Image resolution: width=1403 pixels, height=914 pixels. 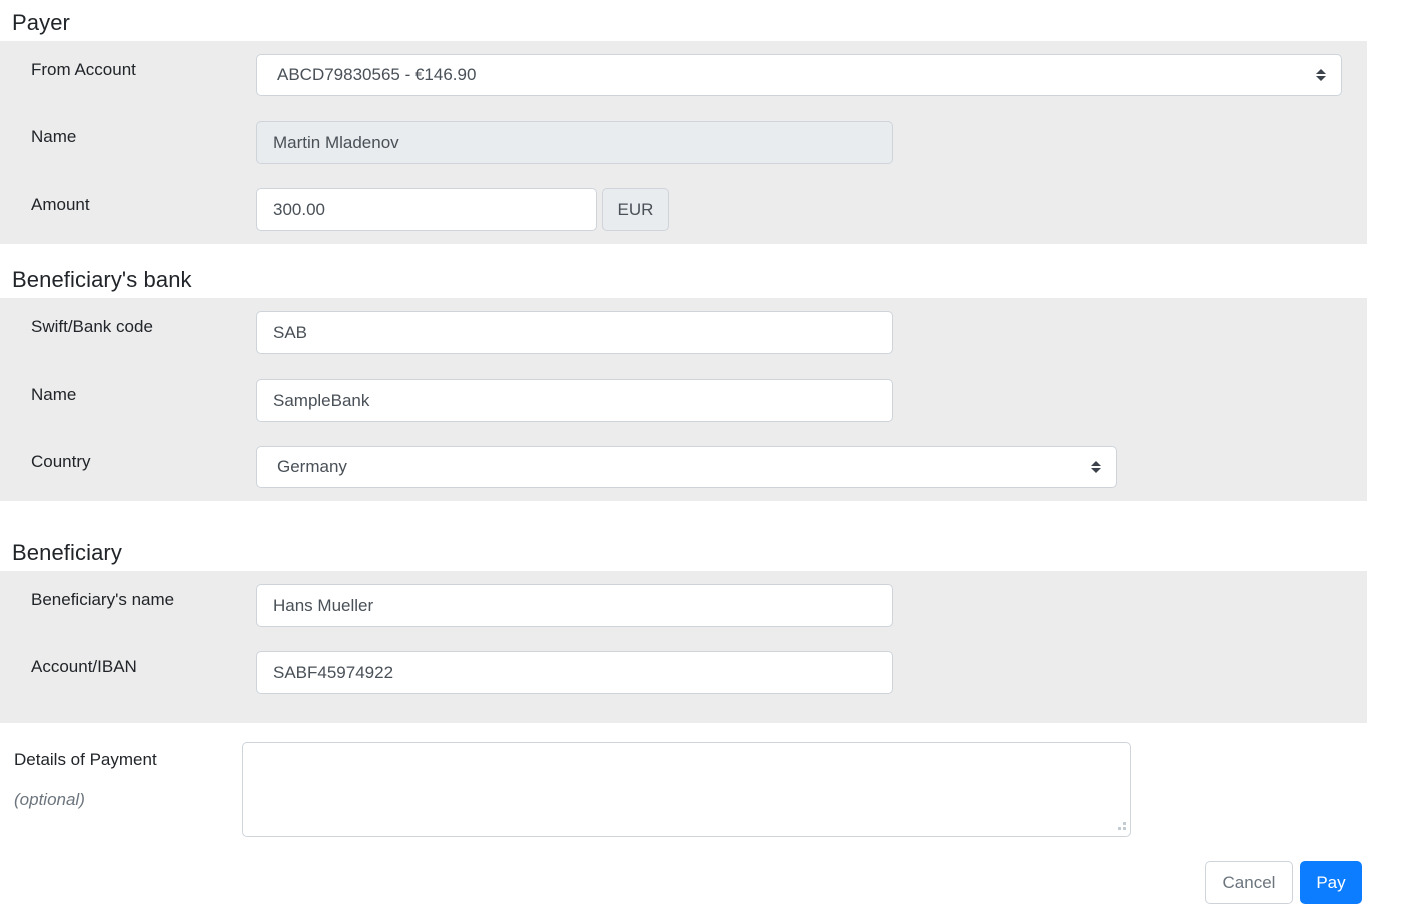 What do you see at coordinates (54, 136) in the screenshot?
I see `label-payer-name: Name` at bounding box center [54, 136].